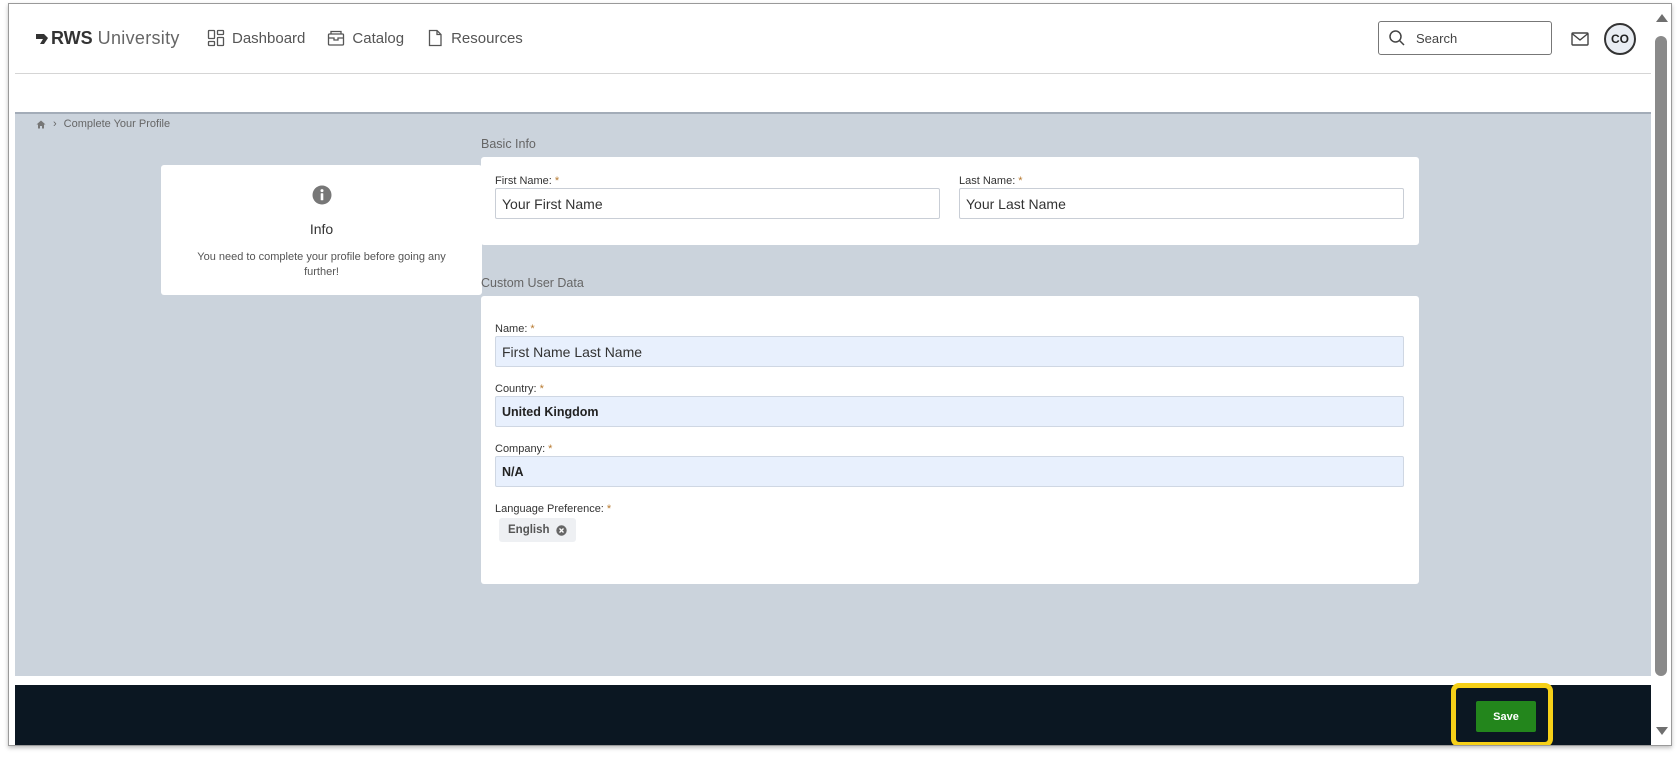  What do you see at coordinates (216, 38) in the screenshot?
I see `dashboard-icon` at bounding box center [216, 38].